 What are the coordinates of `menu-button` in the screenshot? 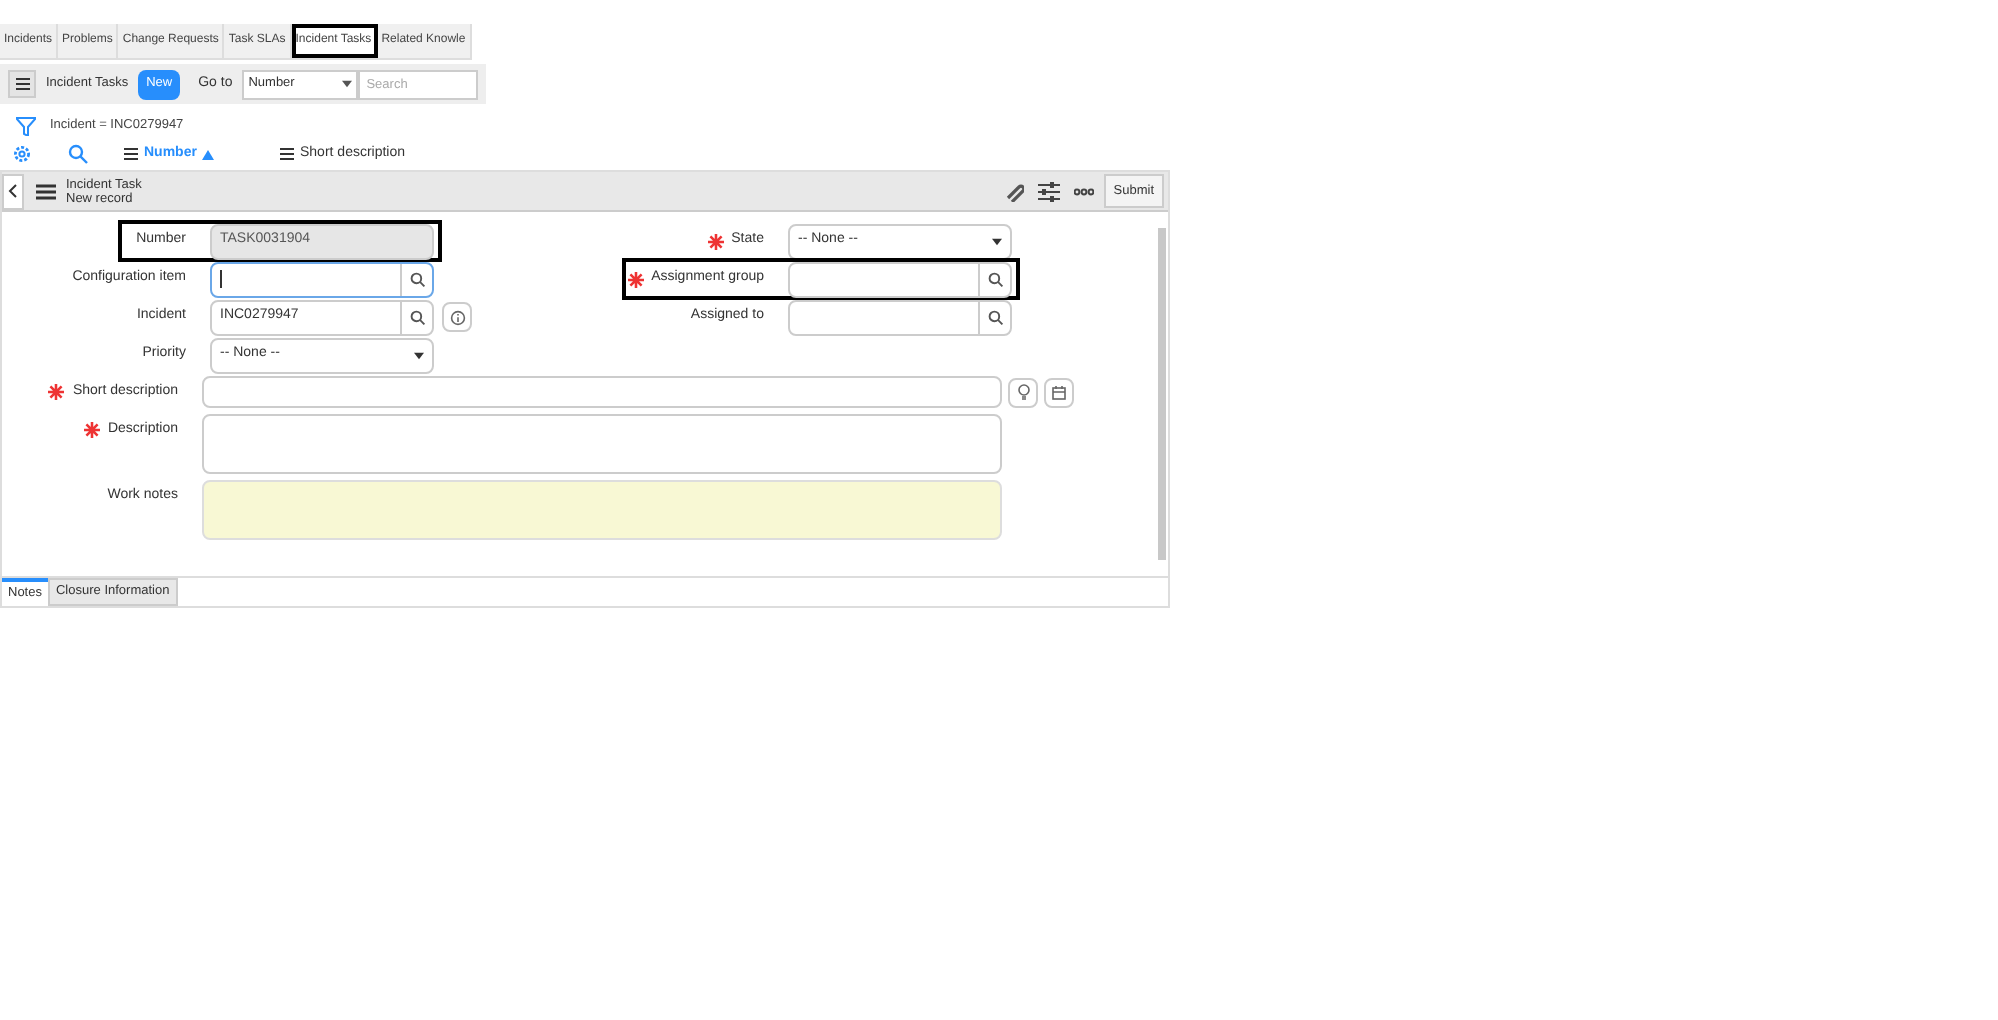 It's located at (22, 84).